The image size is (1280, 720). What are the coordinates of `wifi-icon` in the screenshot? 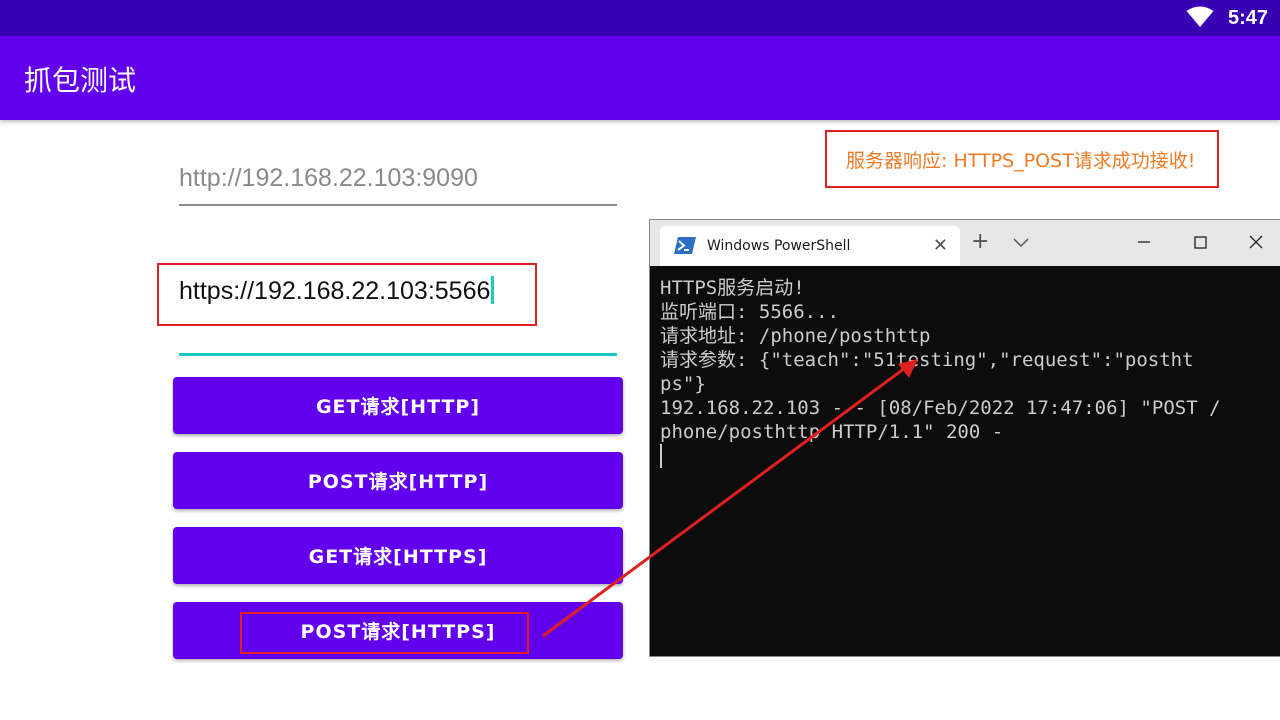 It's located at (1200, 16).